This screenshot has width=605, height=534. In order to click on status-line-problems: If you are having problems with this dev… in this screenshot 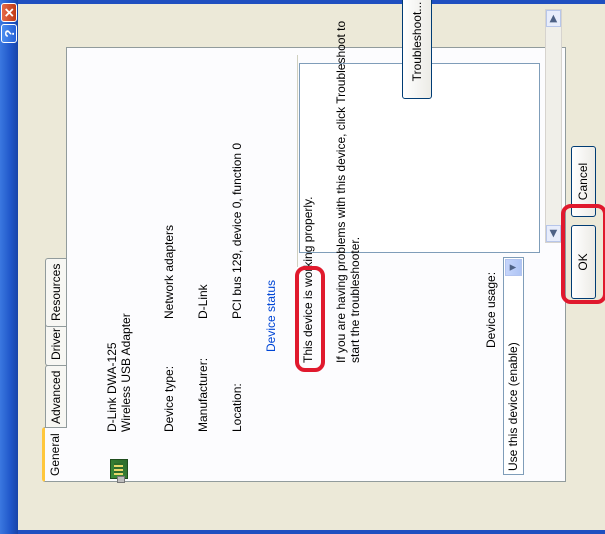, I will do `click(341, 191)`.